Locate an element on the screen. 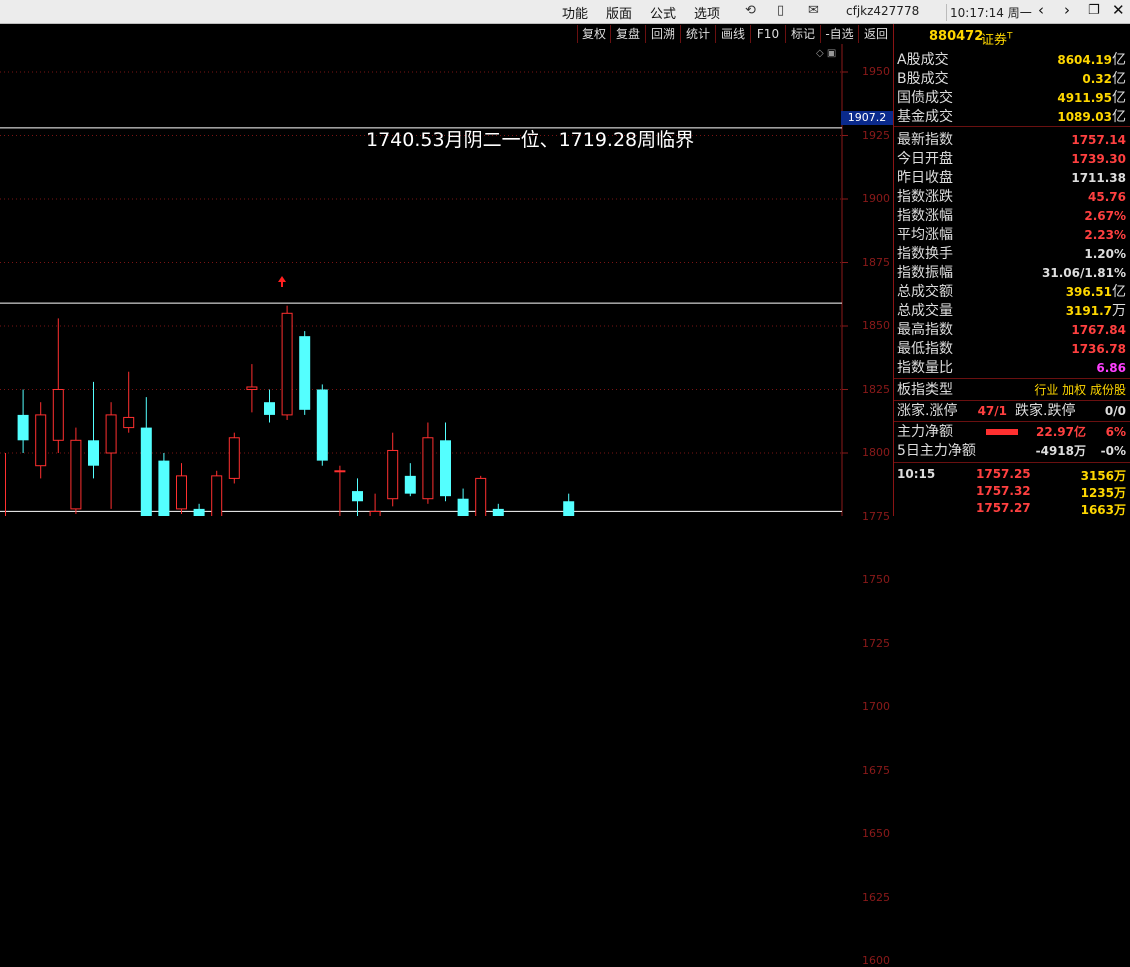 This screenshot has width=1130, height=967. stat-label: 最高指数 is located at coordinates (925, 330).